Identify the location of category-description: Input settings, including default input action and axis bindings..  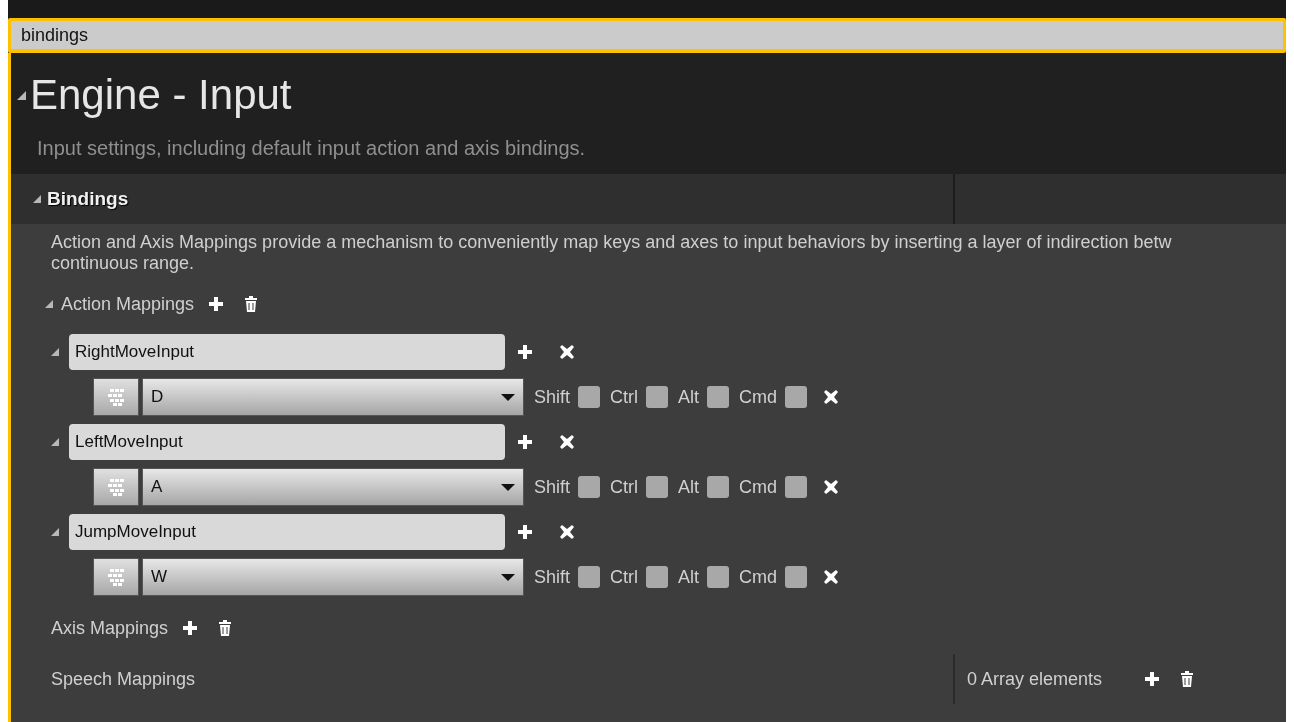
(312, 148).